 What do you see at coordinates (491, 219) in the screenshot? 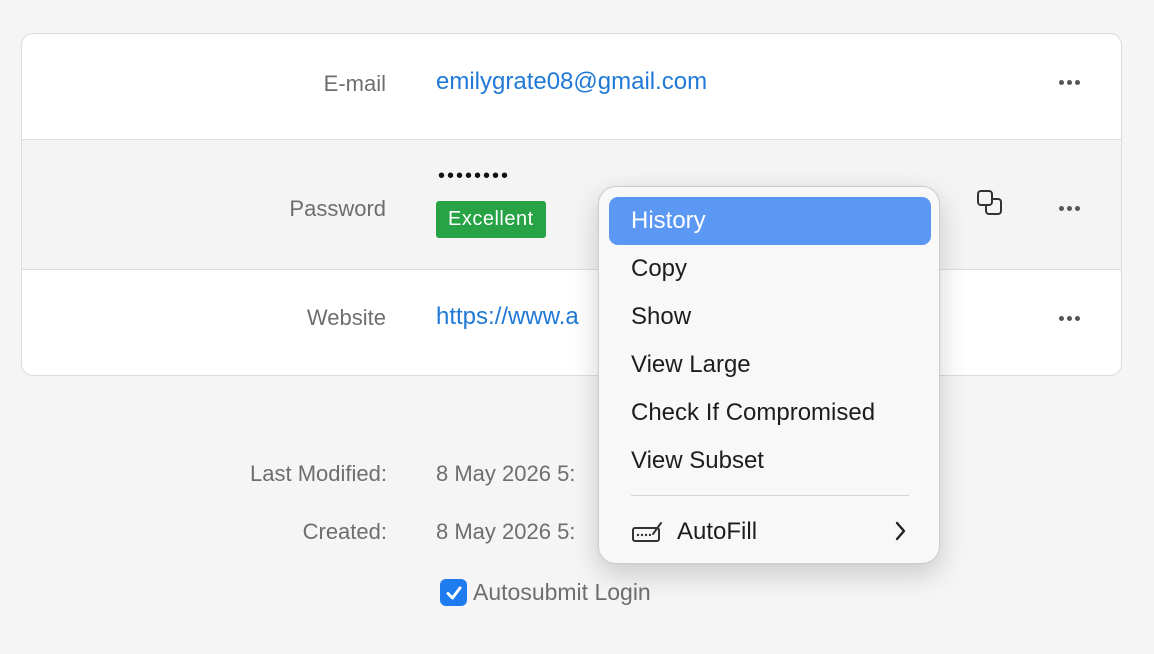
I see `password-strength-badge: Excellent` at bounding box center [491, 219].